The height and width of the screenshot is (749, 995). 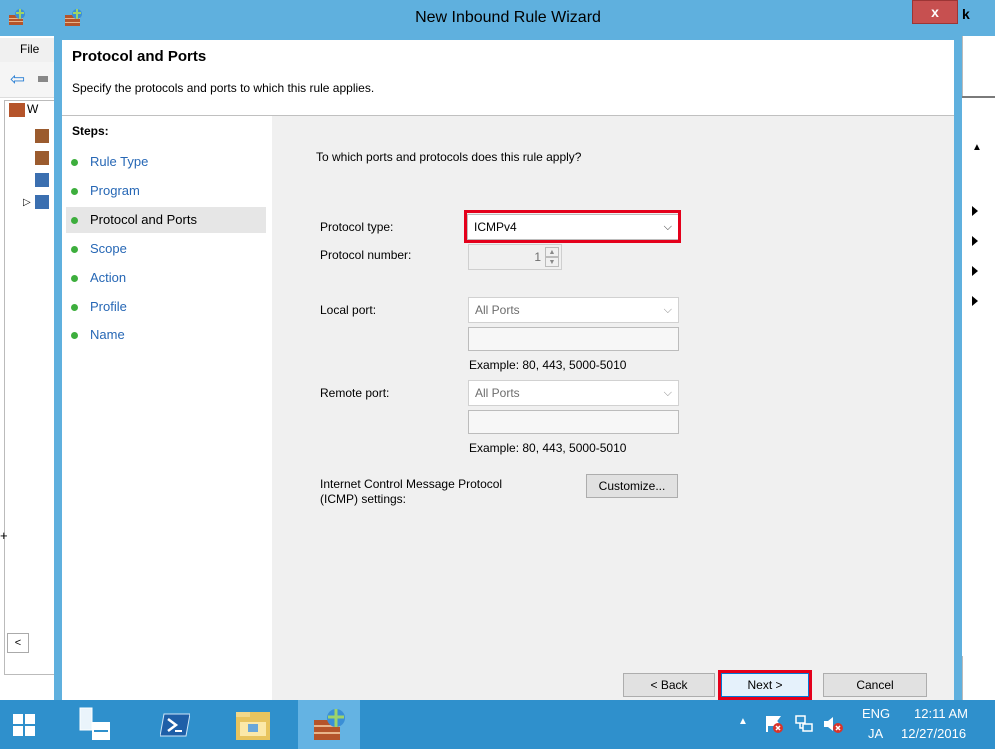 What do you see at coordinates (933, 733) in the screenshot?
I see `clock-date: 12/27/2016` at bounding box center [933, 733].